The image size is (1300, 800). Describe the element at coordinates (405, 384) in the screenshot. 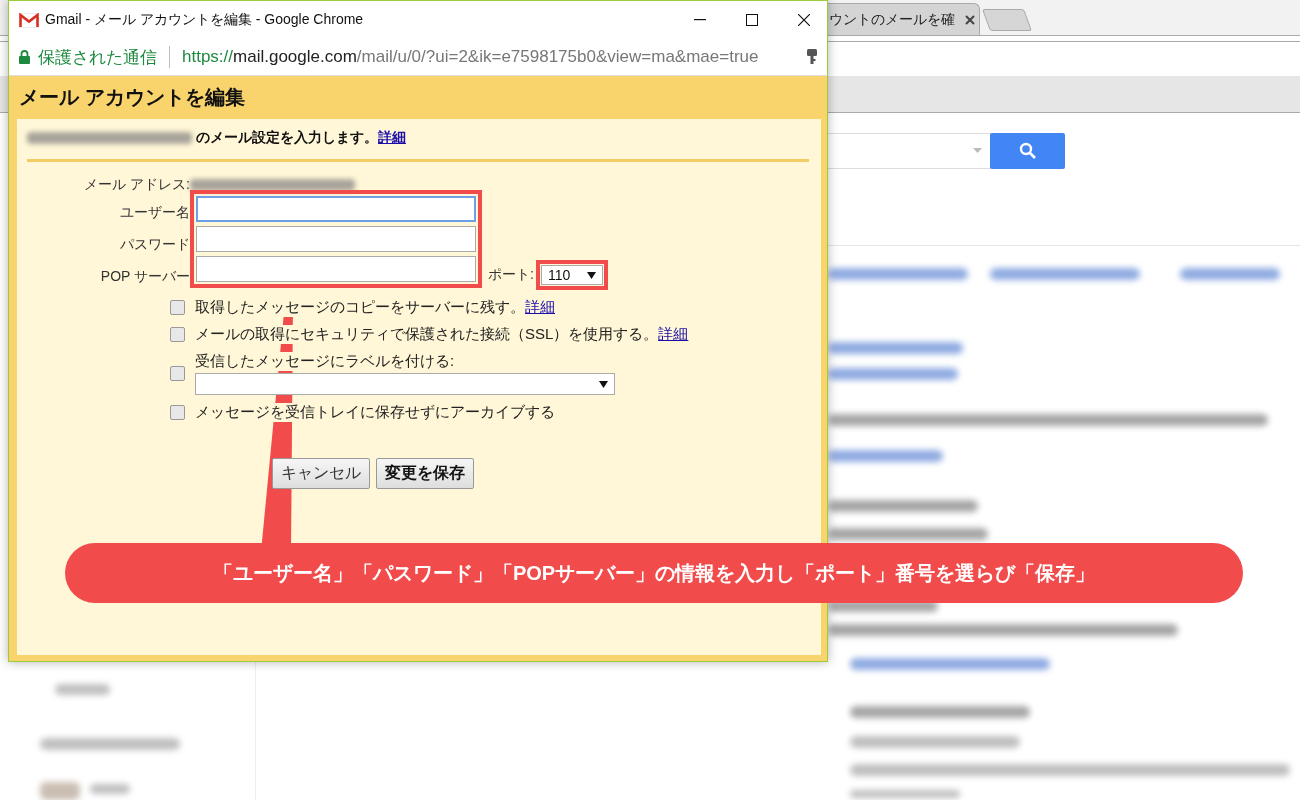

I see `label-select` at that location.